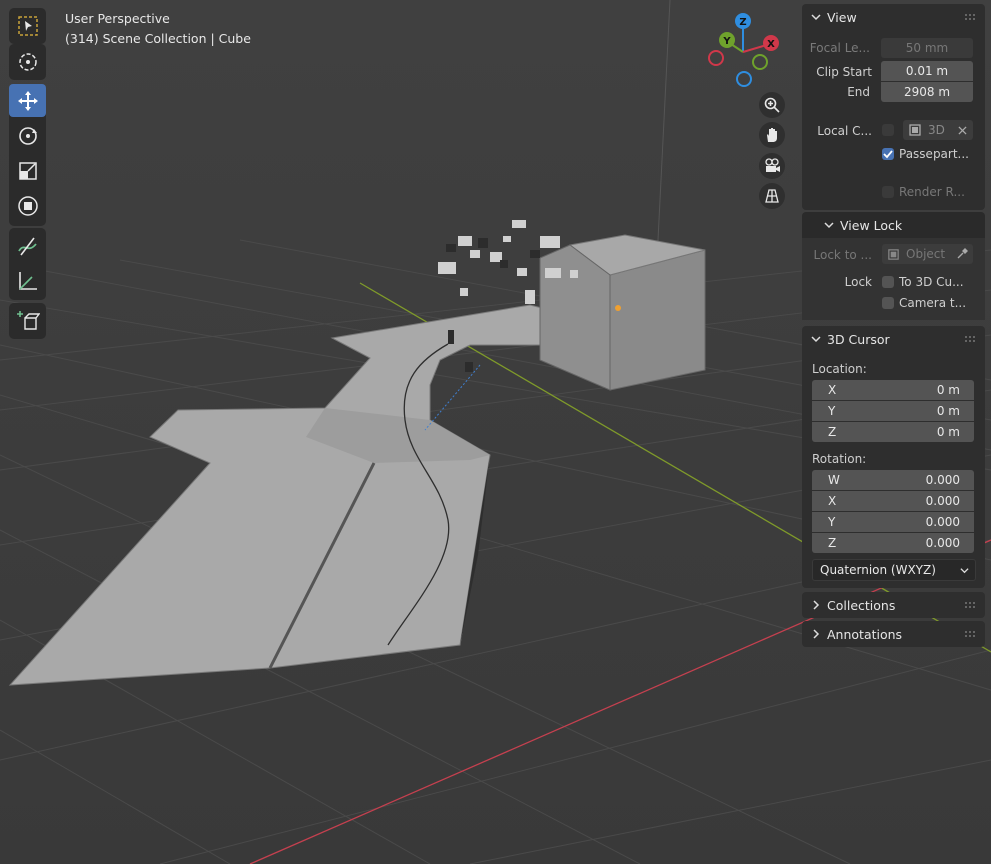 The height and width of the screenshot is (864, 991). I want to click on rotation-mode-dropdown: Quaternion (WXYZ), so click(894, 570).